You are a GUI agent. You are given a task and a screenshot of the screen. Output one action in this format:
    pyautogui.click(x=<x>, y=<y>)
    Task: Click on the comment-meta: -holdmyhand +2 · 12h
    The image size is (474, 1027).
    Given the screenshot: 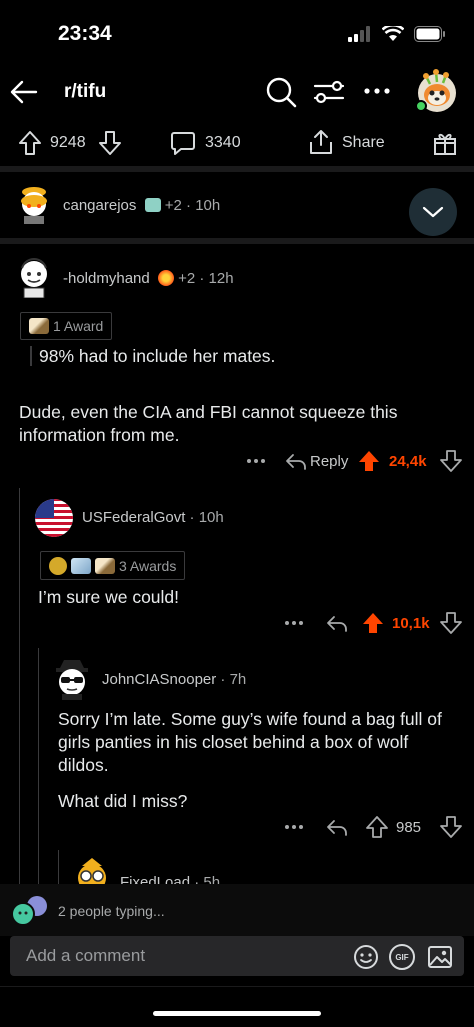 What is the action you would take?
    pyautogui.click(x=148, y=278)
    